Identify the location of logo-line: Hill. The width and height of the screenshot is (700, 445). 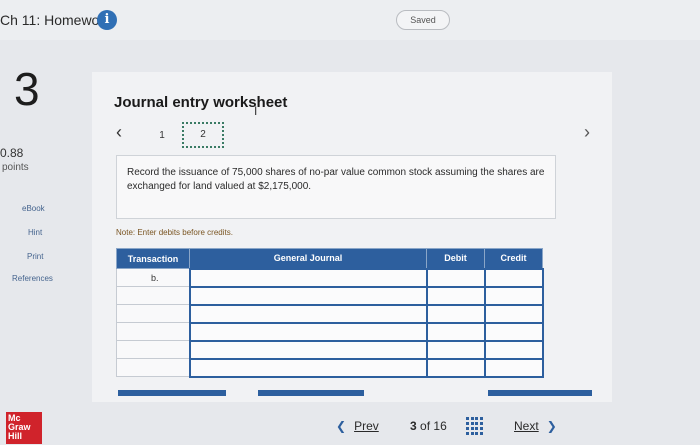
(15, 436).